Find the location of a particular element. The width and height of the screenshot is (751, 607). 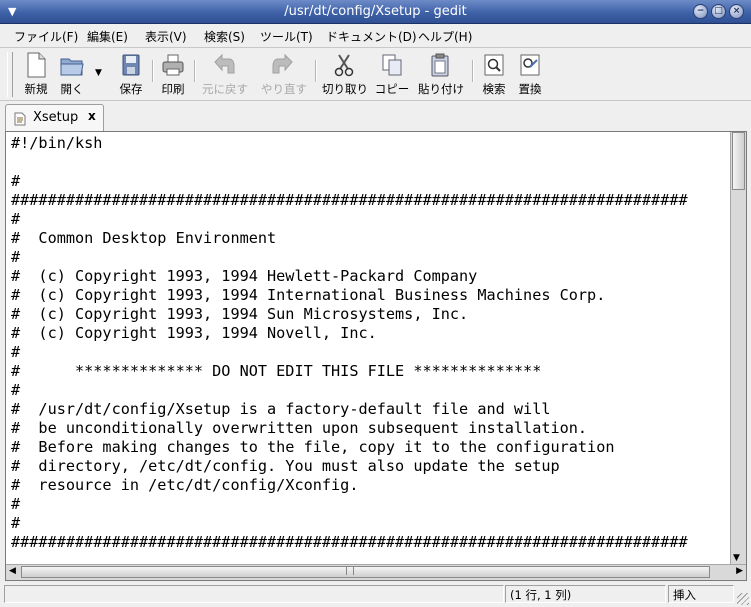

document-tab-strip: Xsetup x is located at coordinates (375, 116).